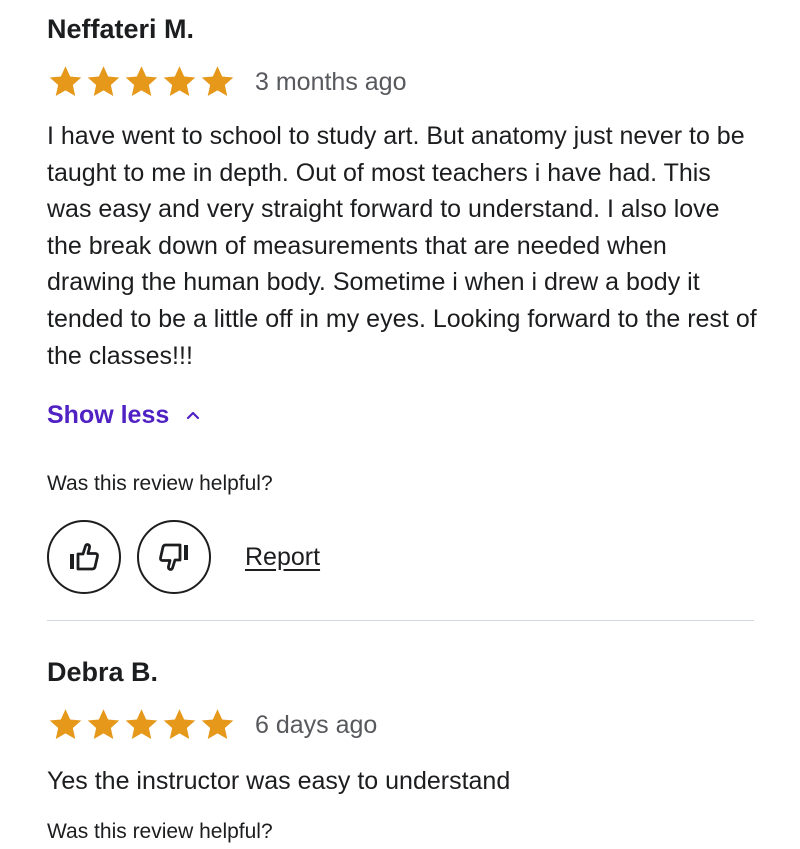 Image resolution: width=800 pixels, height=849 pixels. Describe the element at coordinates (331, 82) in the screenshot. I see `review-date: 3 months ago` at that location.